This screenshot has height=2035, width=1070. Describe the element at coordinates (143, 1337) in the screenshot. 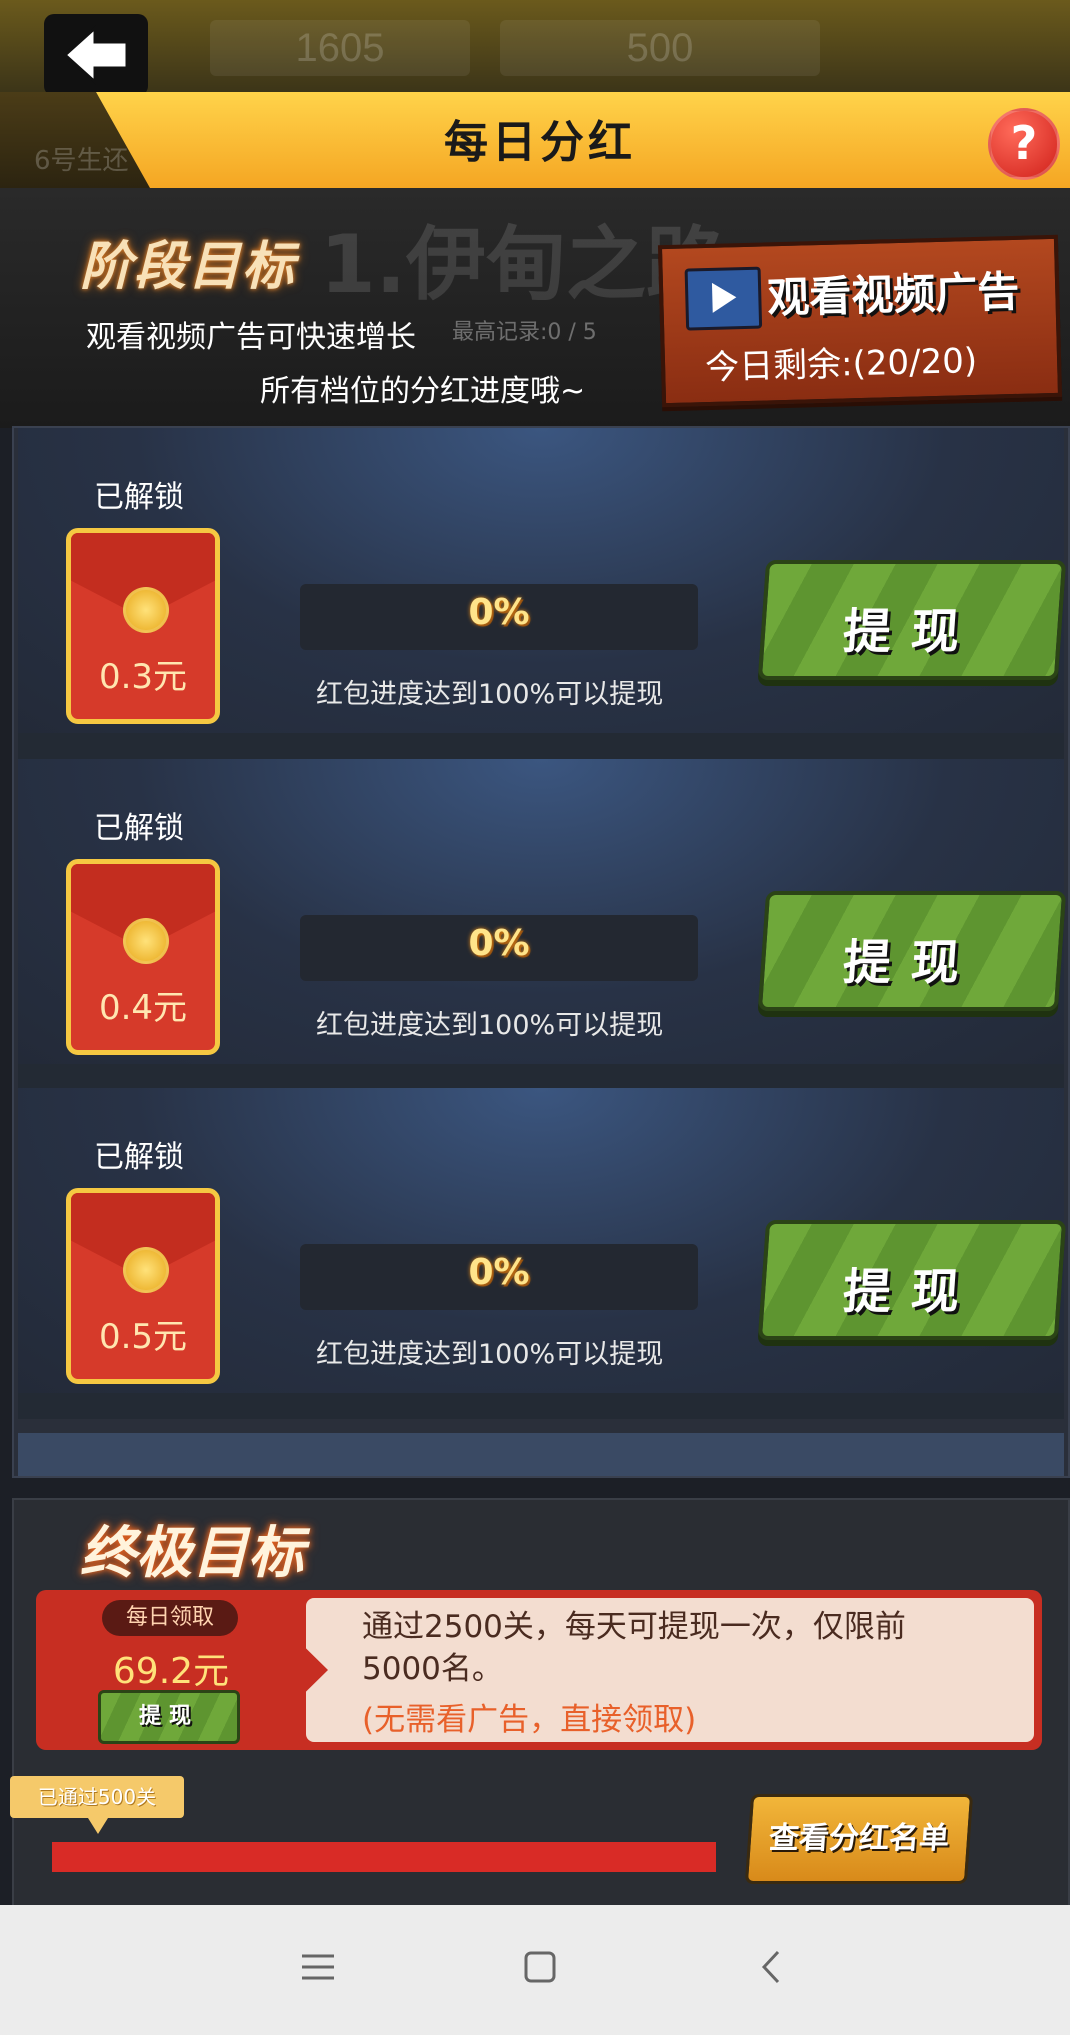

I see `reward-amount: 0.5元` at that location.